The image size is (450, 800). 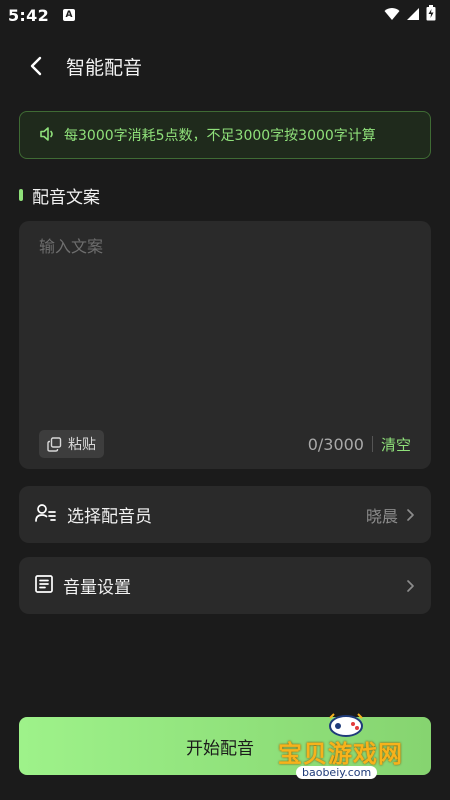 I want to click on page-title: 智能配音, so click(x=104, y=67).